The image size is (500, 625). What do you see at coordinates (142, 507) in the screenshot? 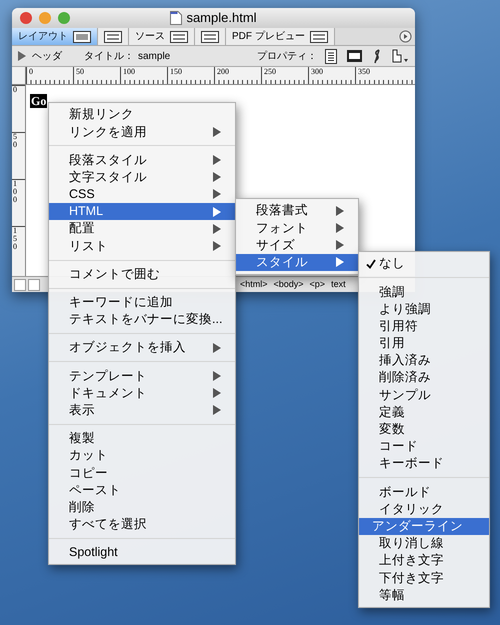
I see `menu-item: 削除` at bounding box center [142, 507].